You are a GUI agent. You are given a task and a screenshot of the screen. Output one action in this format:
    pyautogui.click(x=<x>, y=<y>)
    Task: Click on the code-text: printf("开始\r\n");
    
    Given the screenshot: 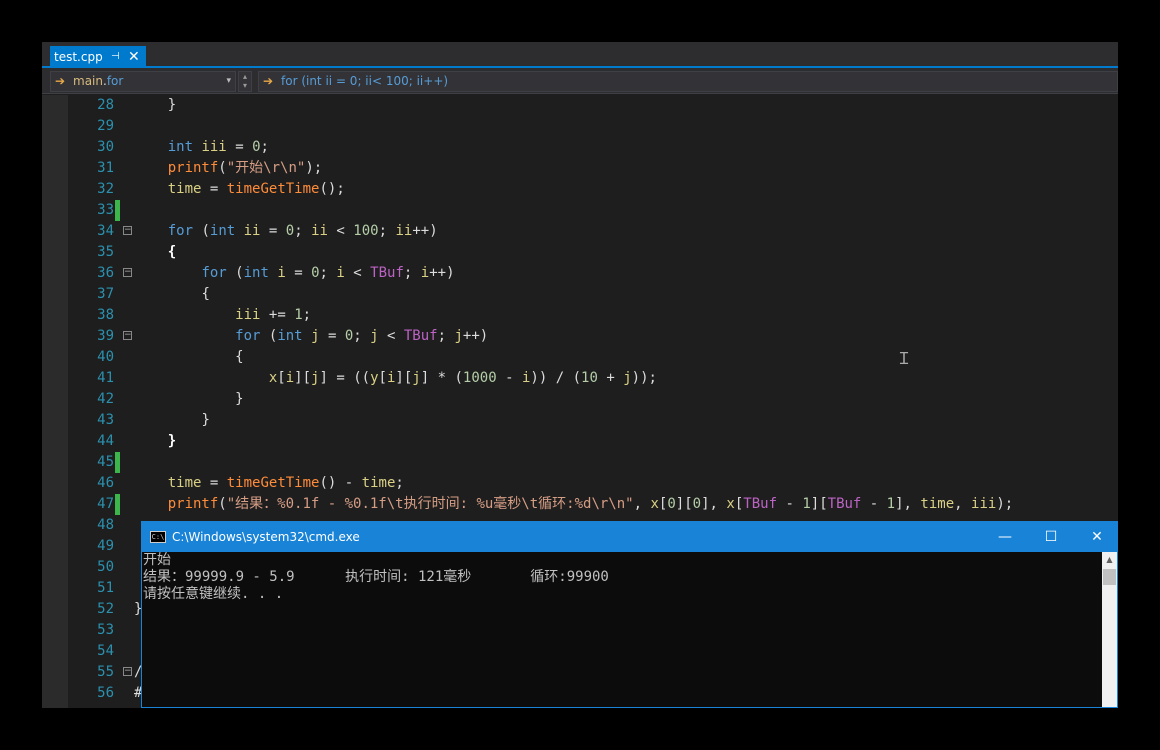 What is the action you would take?
    pyautogui.click(x=245, y=168)
    